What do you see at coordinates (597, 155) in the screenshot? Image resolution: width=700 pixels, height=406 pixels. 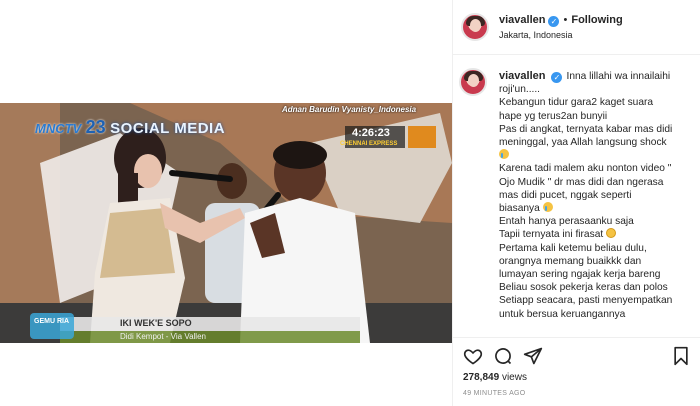 I see `caption-line` at bounding box center [597, 155].